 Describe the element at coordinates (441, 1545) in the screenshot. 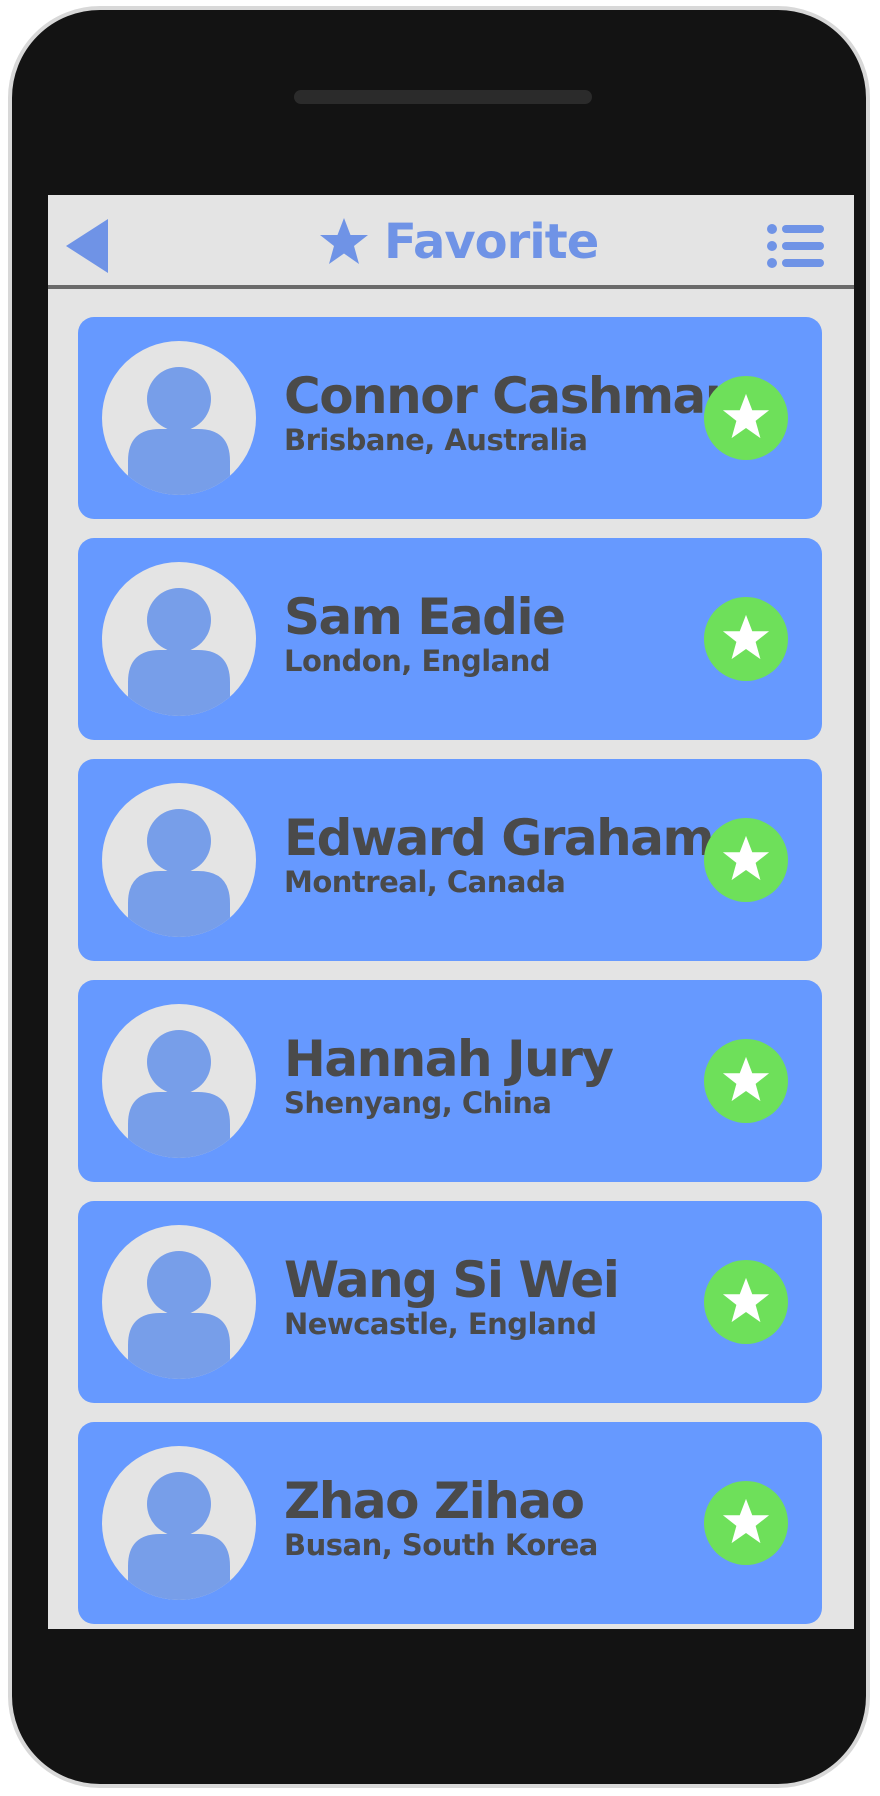

I see `contact-location: Busan, South Korea` at that location.